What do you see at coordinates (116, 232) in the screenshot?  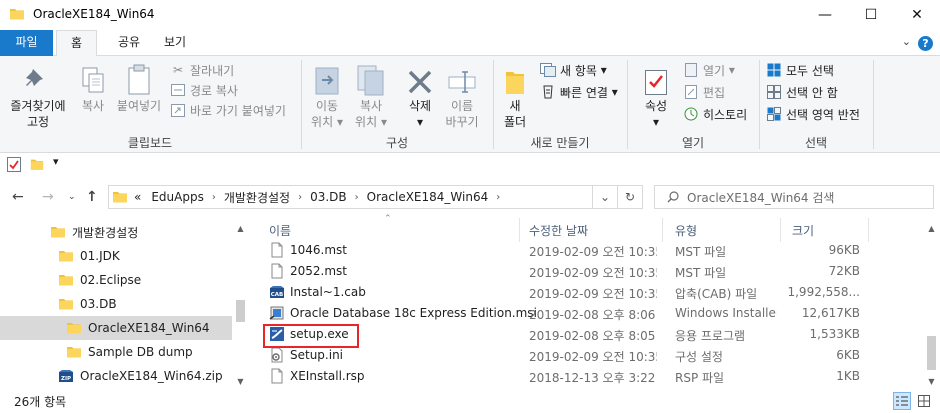 I see `nav-item: 개발환경설정` at bounding box center [116, 232].